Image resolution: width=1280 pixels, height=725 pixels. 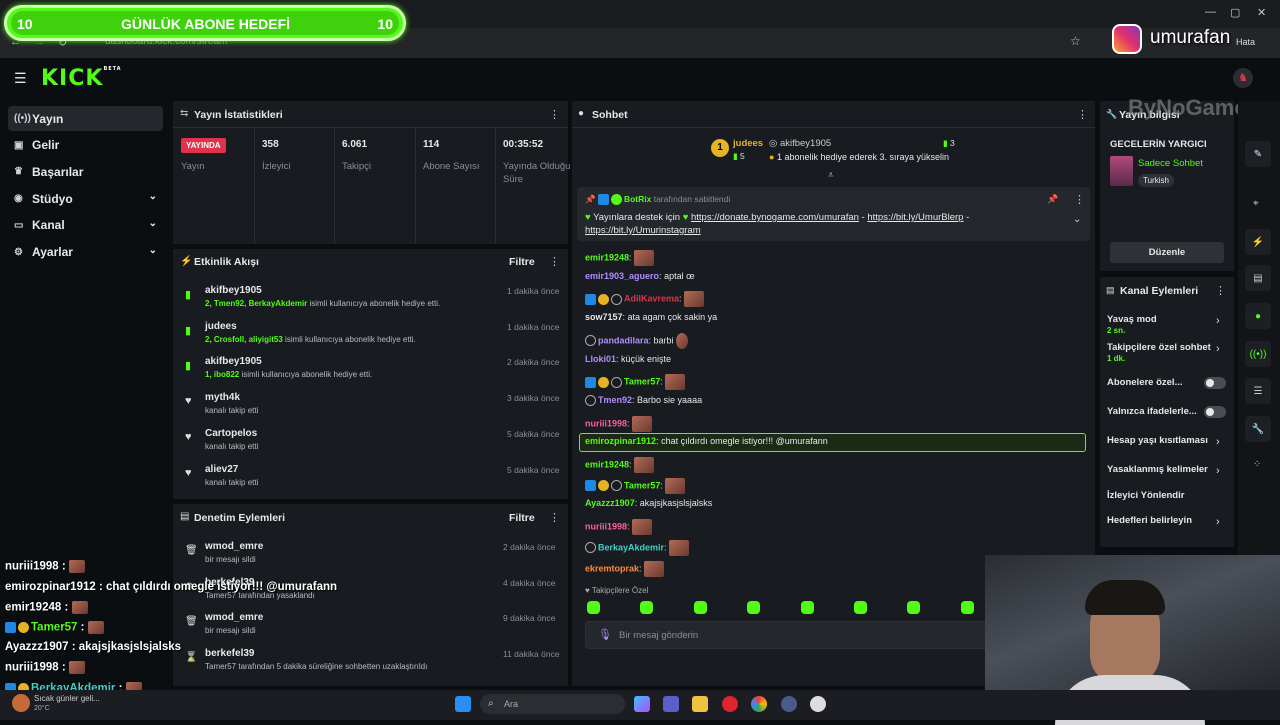 What do you see at coordinates (85, 198) in the screenshot?
I see `sidebar-item-3: ◉ Stüdyo ⌄` at bounding box center [85, 198].